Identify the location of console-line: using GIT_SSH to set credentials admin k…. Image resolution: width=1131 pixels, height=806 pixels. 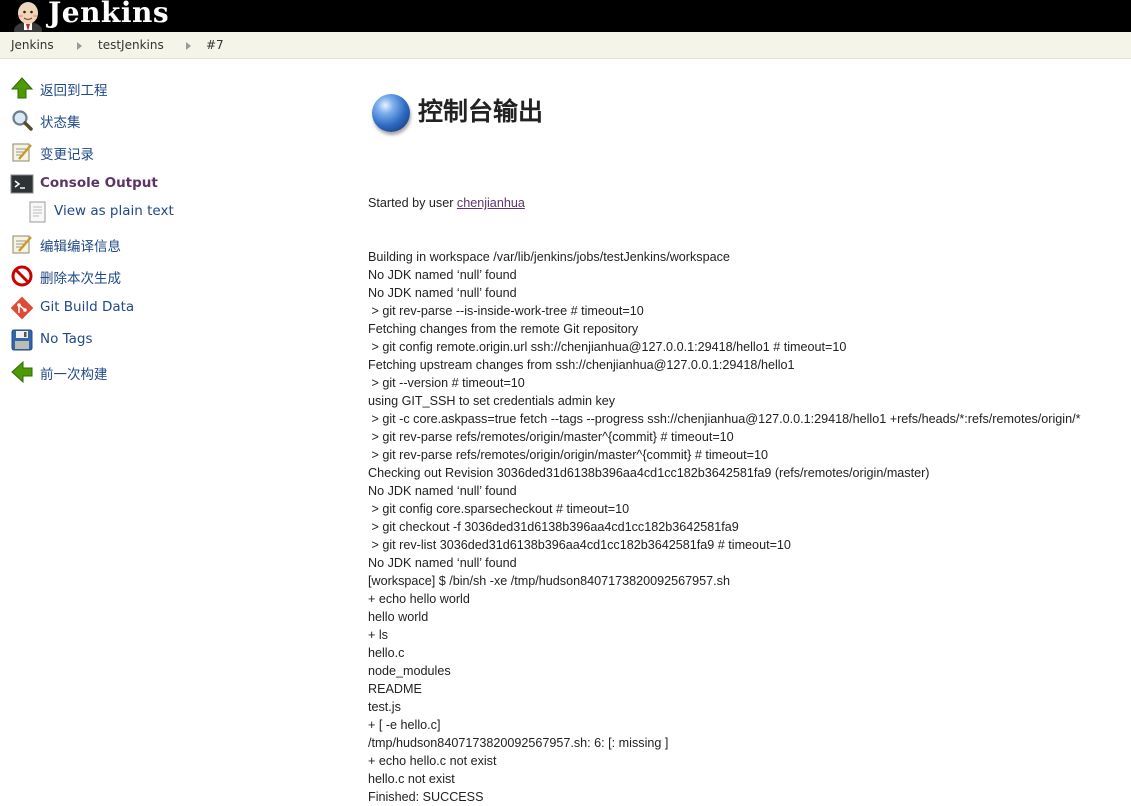
(492, 401).